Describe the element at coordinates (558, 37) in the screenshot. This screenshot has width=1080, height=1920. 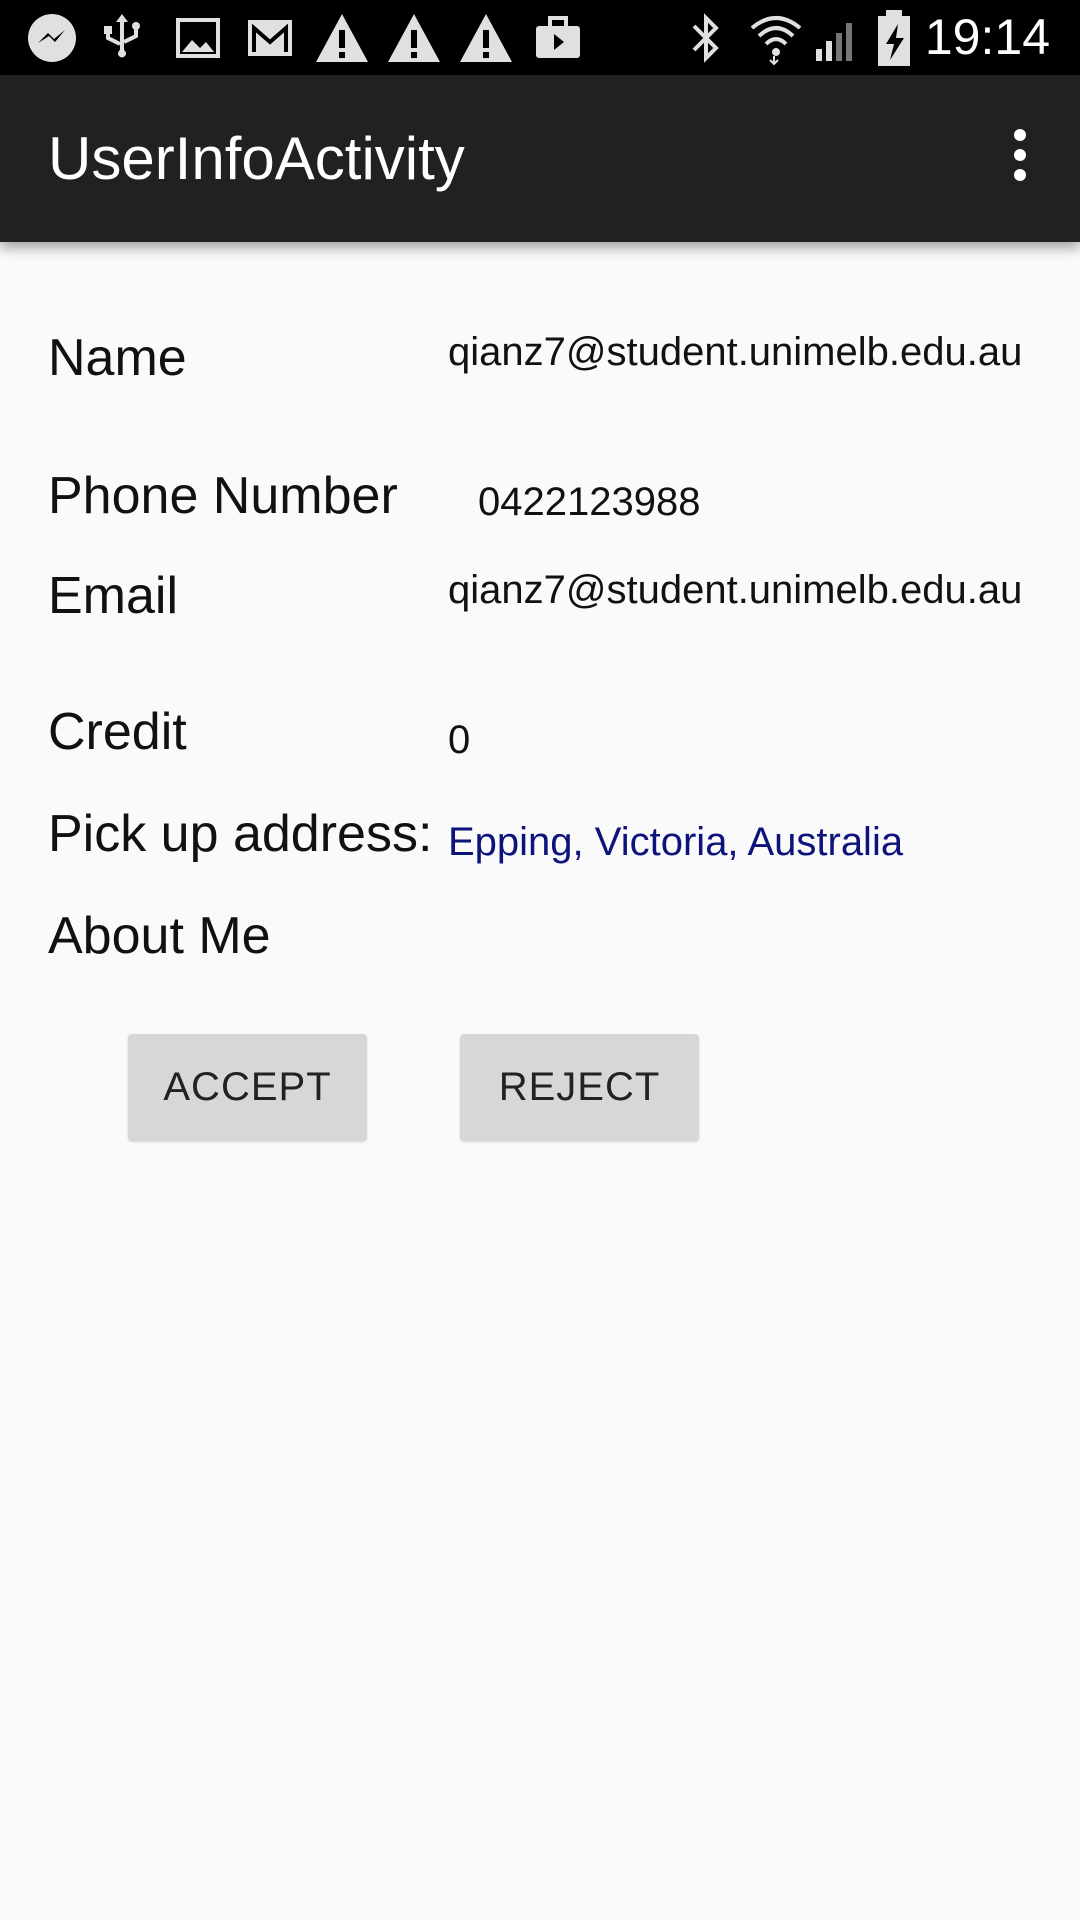
I see `briefcase-icon` at that location.